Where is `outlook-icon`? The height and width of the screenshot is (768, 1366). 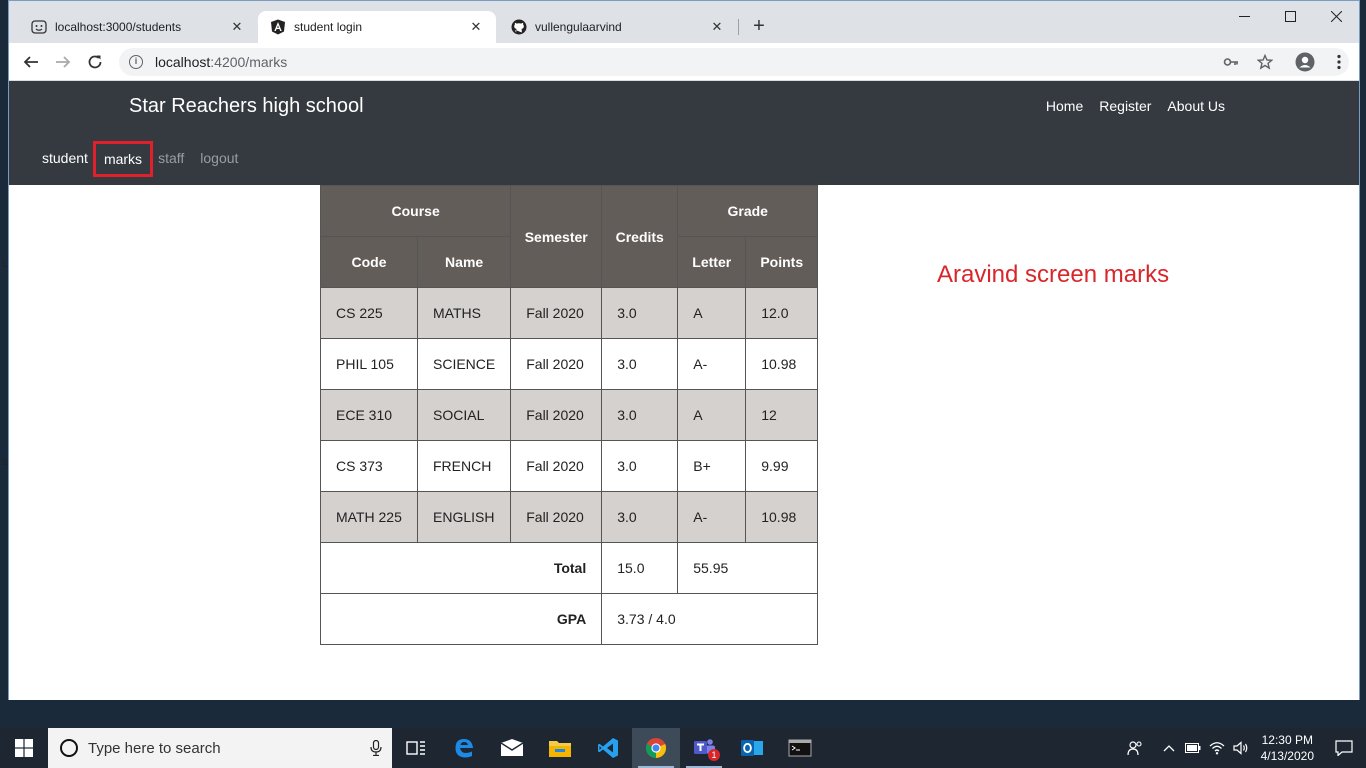
outlook-icon is located at coordinates (752, 748).